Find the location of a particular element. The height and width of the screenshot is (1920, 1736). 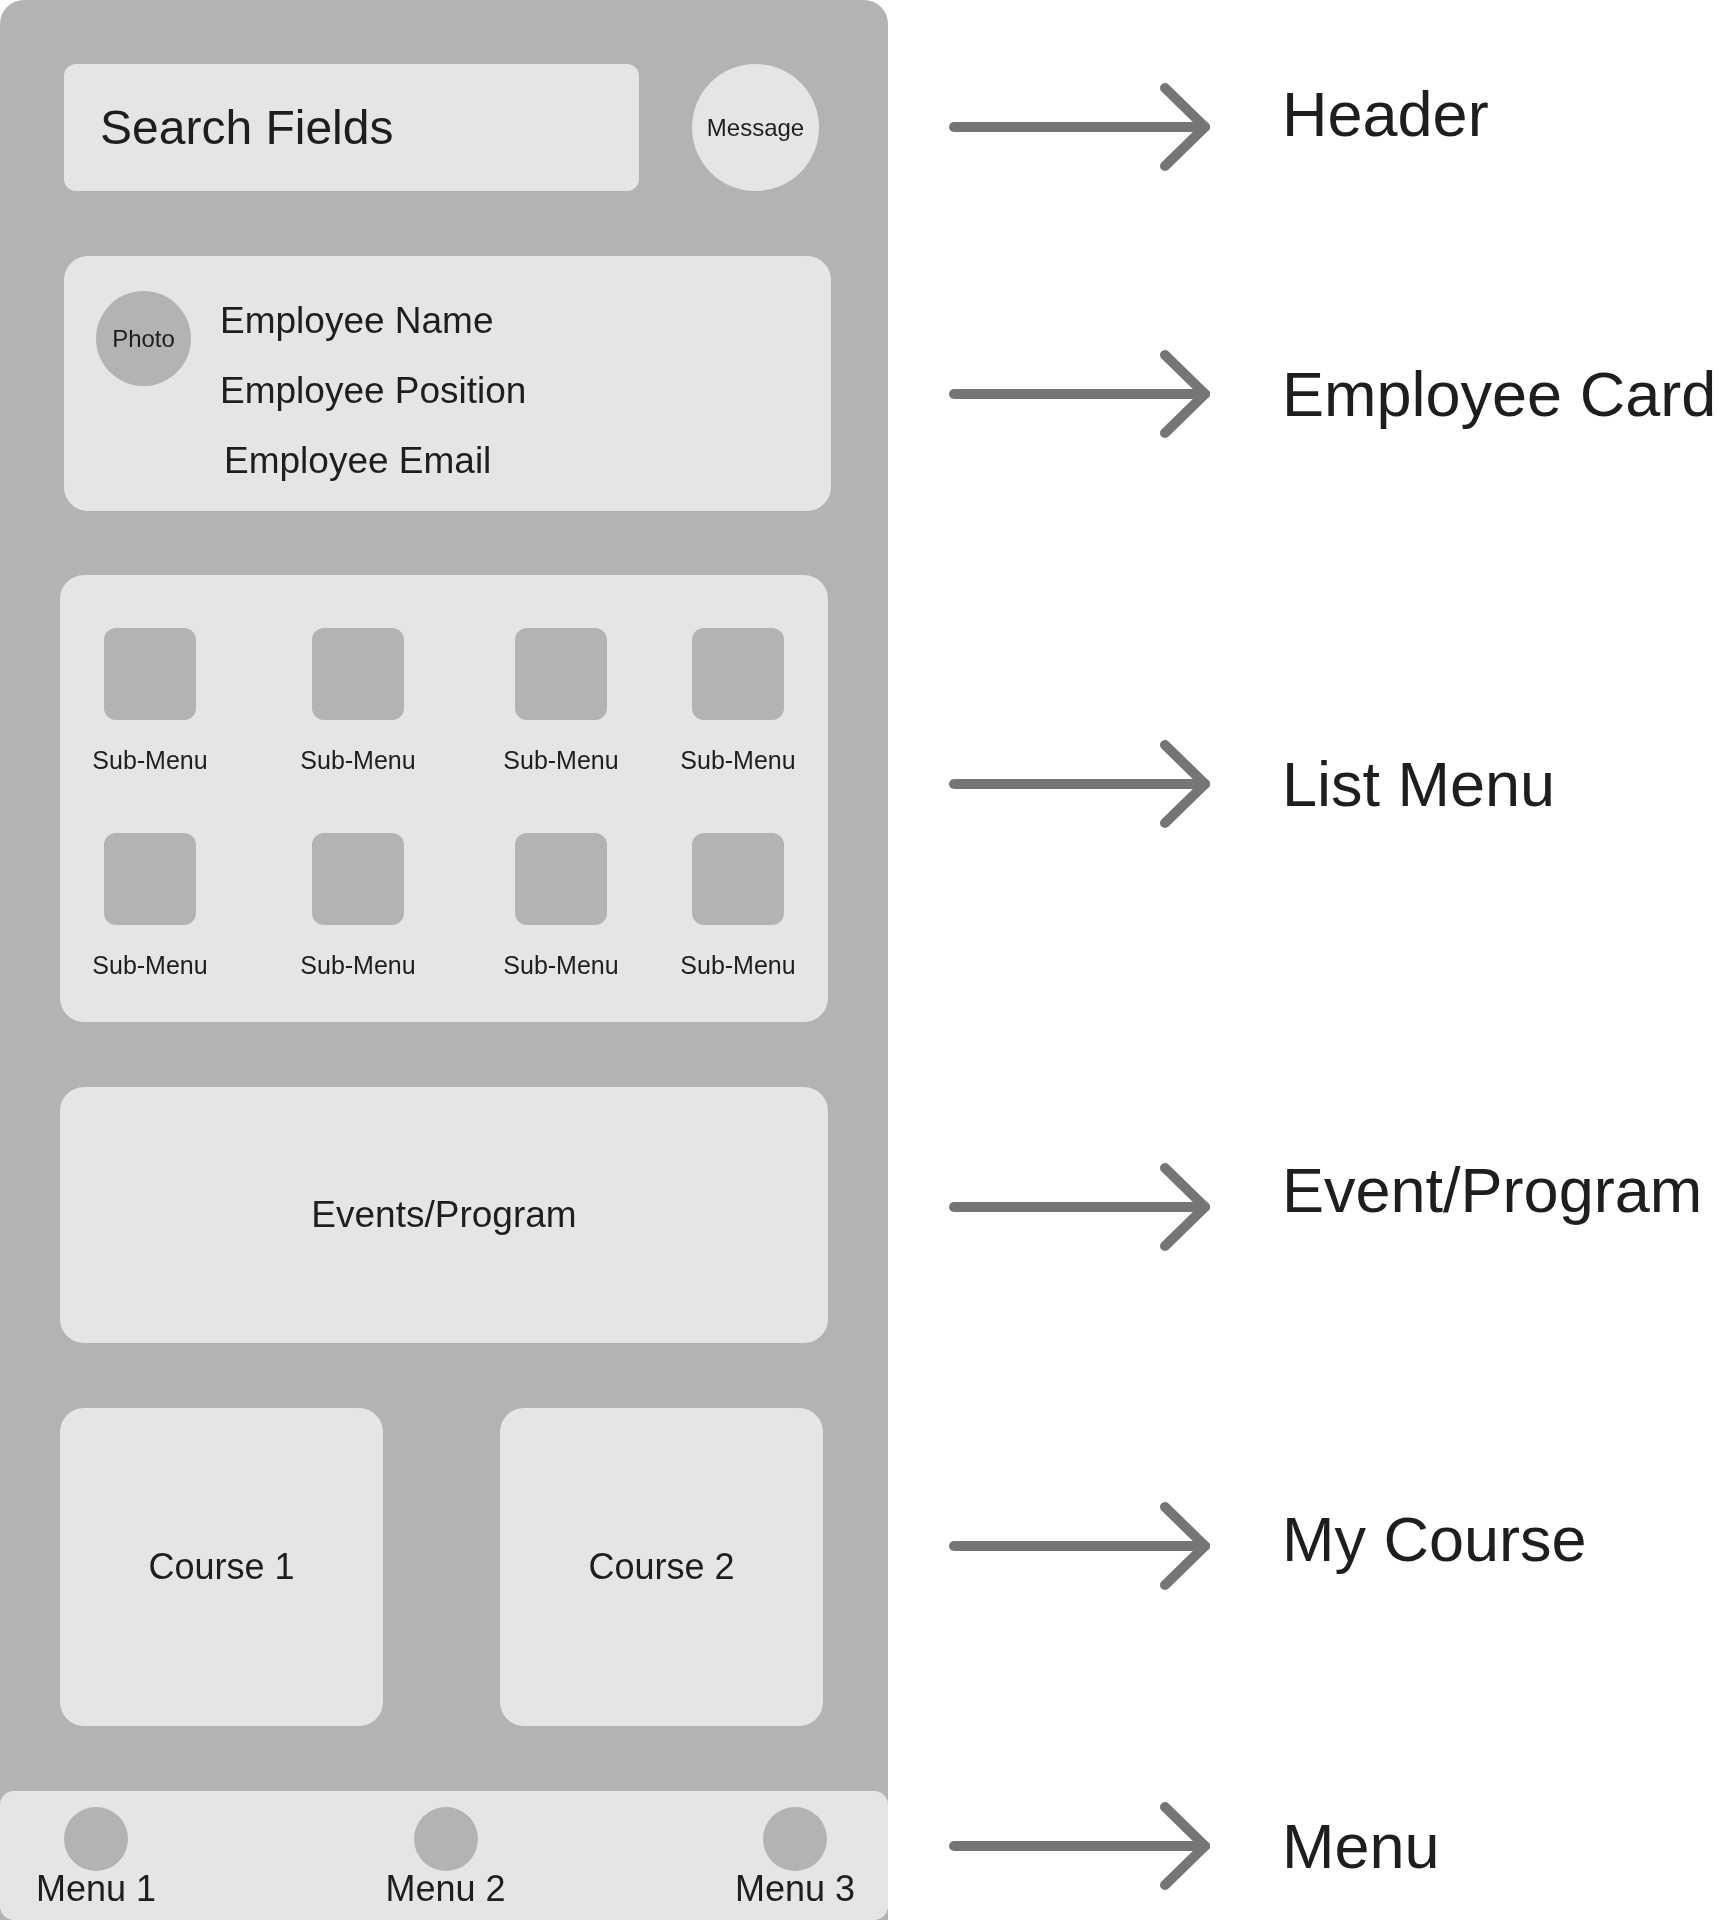

nav-menu-button: Menu 1 is located at coordinates (96, 1857).